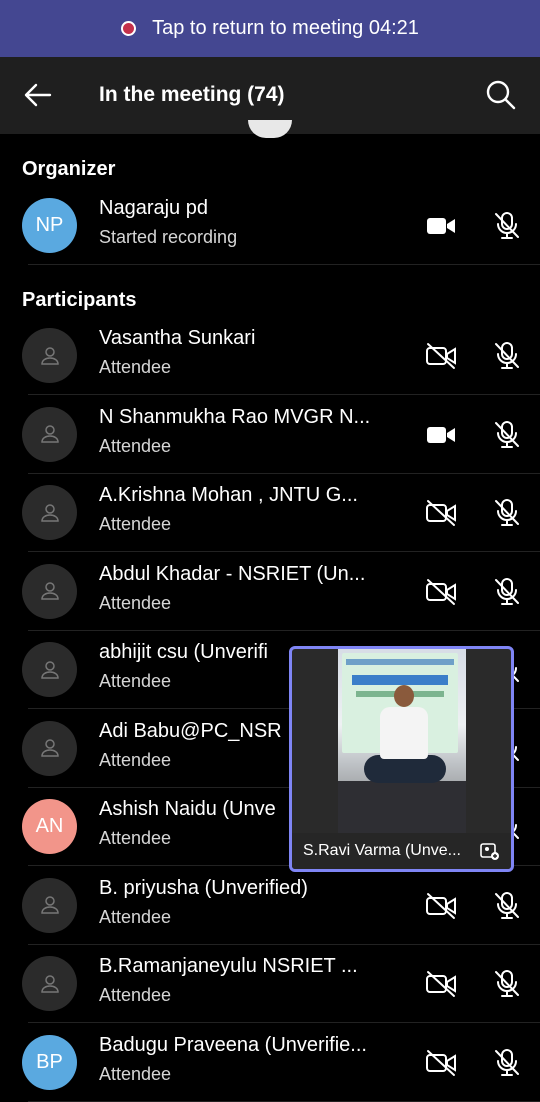  Describe the element at coordinates (153, 208) in the screenshot. I see `participant-name: Nagaraju pd` at that location.